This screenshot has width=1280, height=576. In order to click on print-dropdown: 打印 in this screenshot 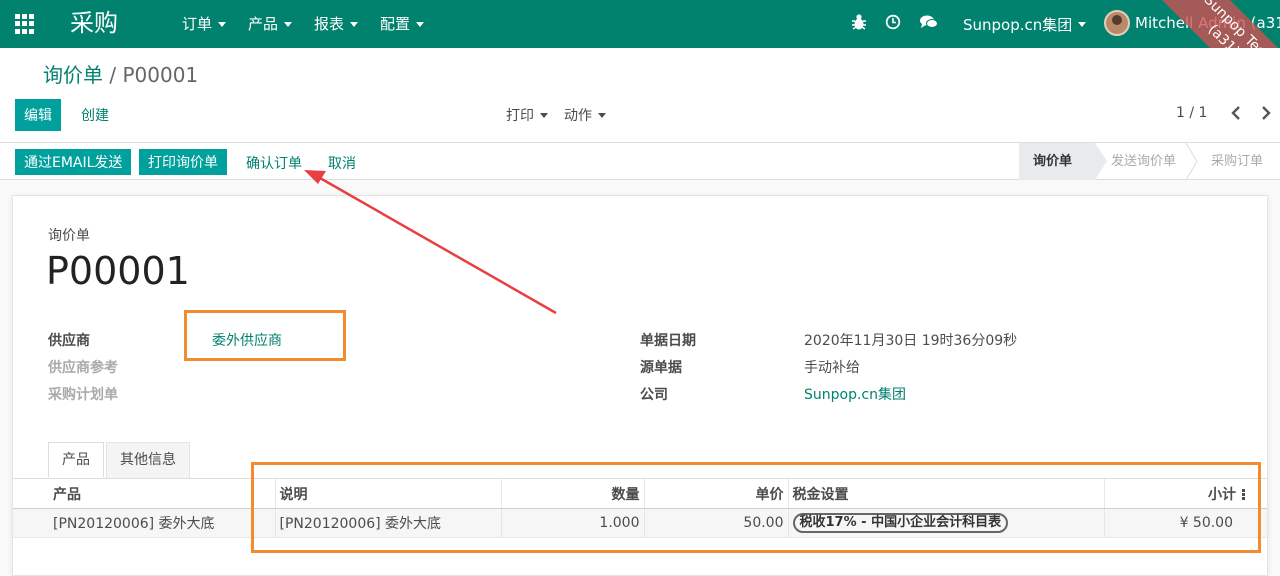, I will do `click(527, 115)`.